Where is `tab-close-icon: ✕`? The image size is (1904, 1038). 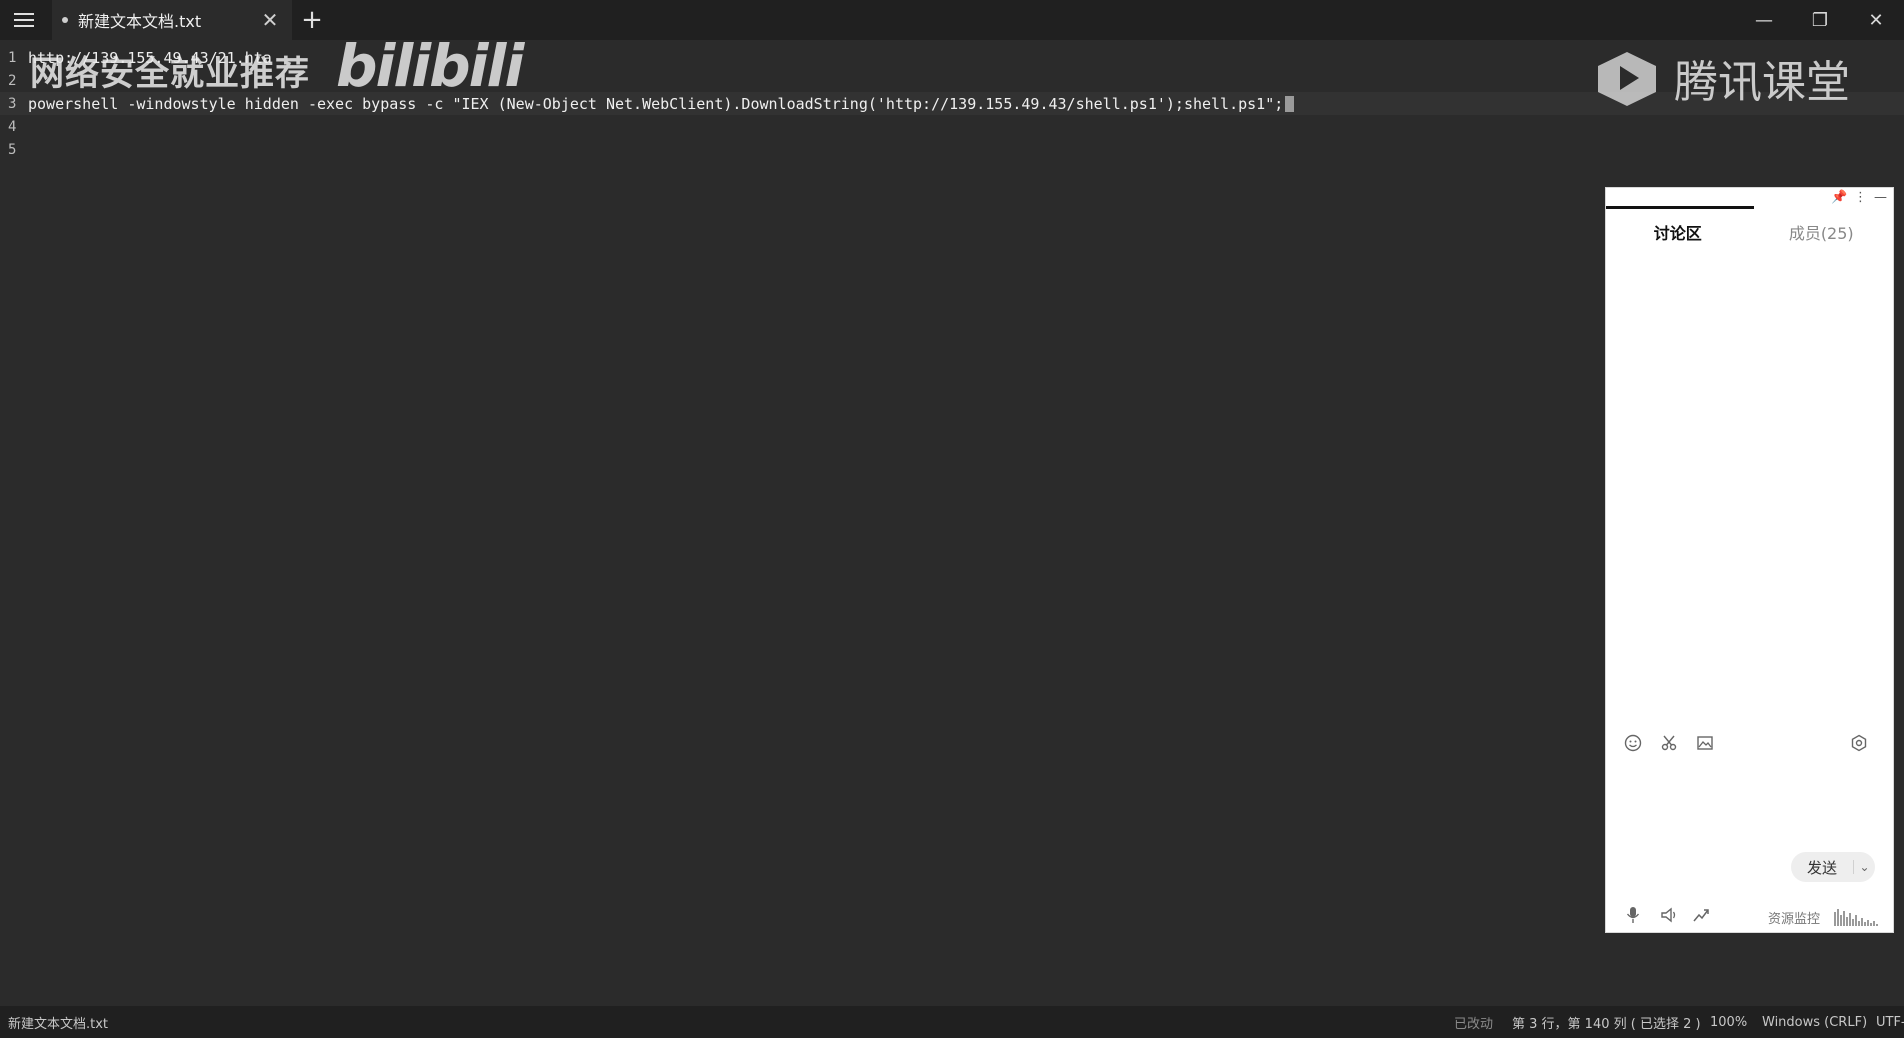 tab-close-icon: ✕ is located at coordinates (270, 20).